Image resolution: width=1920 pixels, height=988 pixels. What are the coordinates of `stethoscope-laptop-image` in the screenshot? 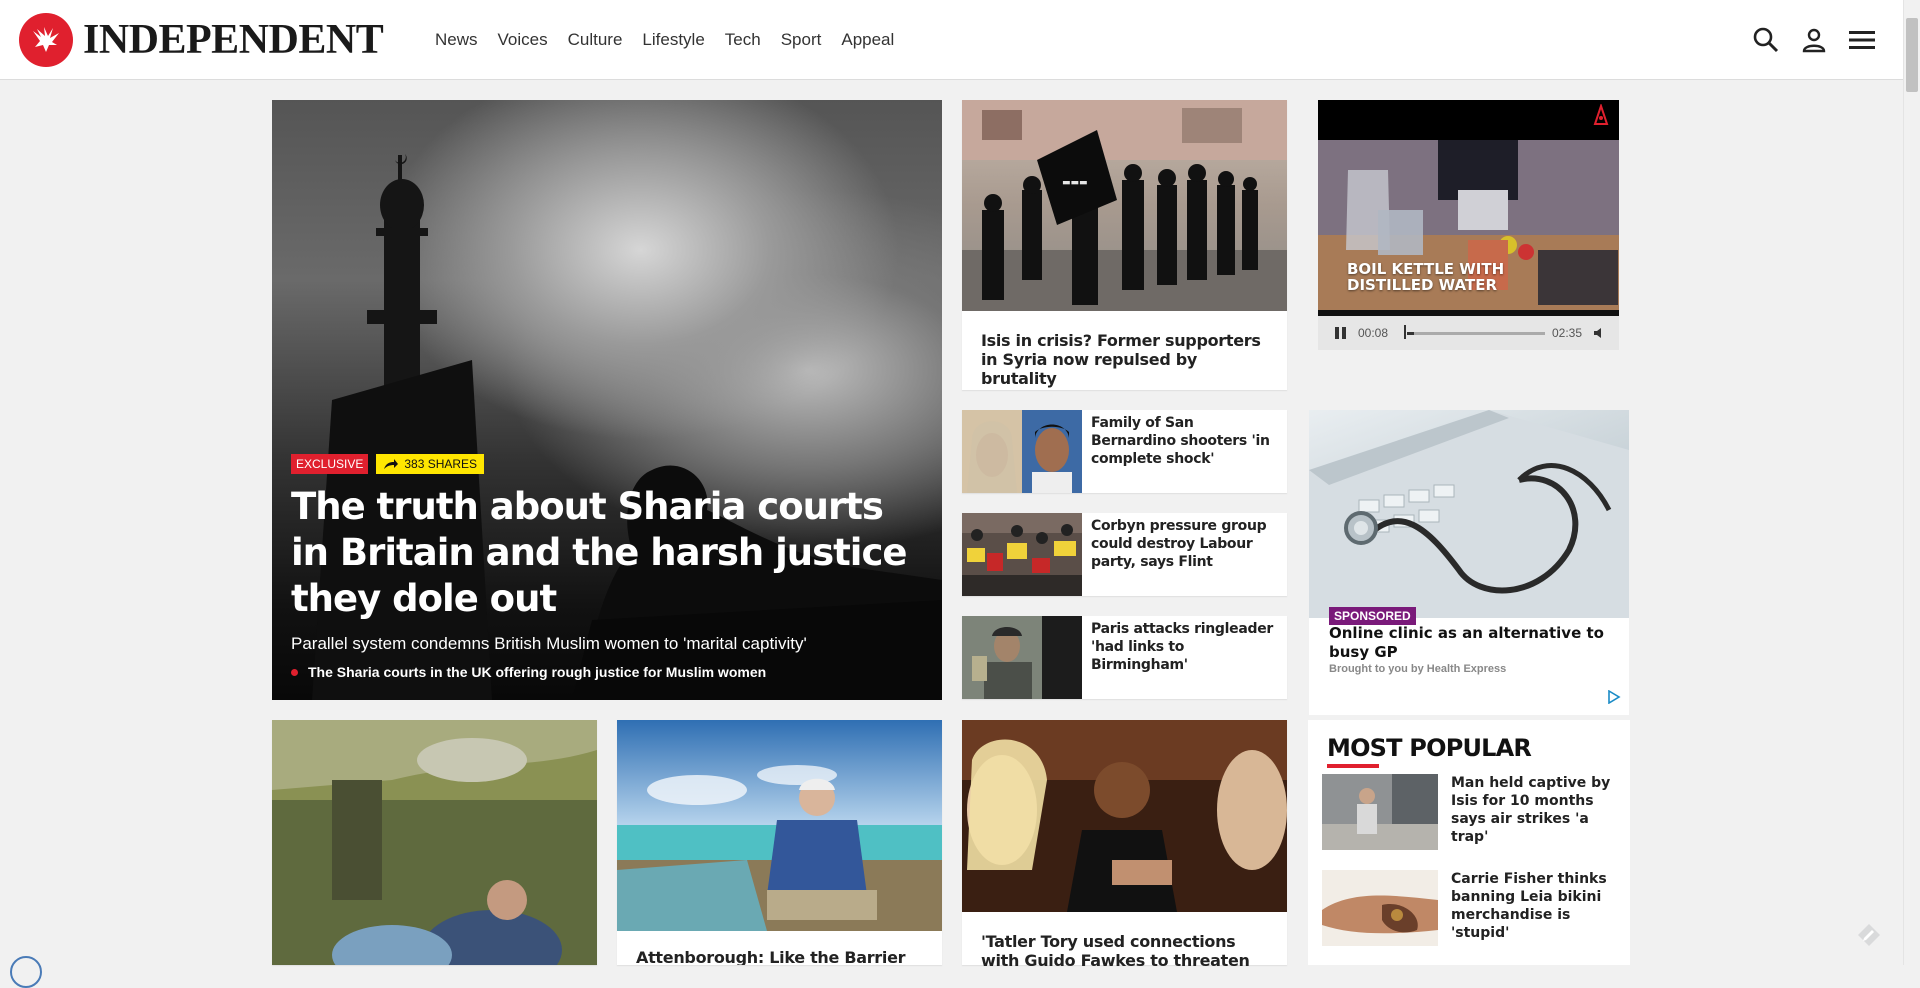 It's located at (1469, 514).